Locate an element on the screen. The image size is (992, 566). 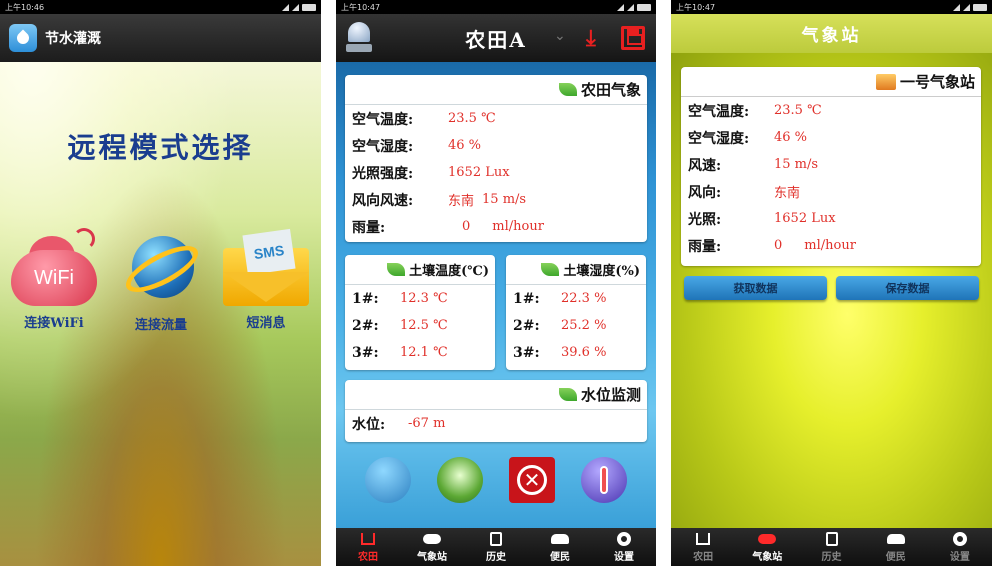
wifi-icon-text: WiFi is located at coordinates (54, 278).